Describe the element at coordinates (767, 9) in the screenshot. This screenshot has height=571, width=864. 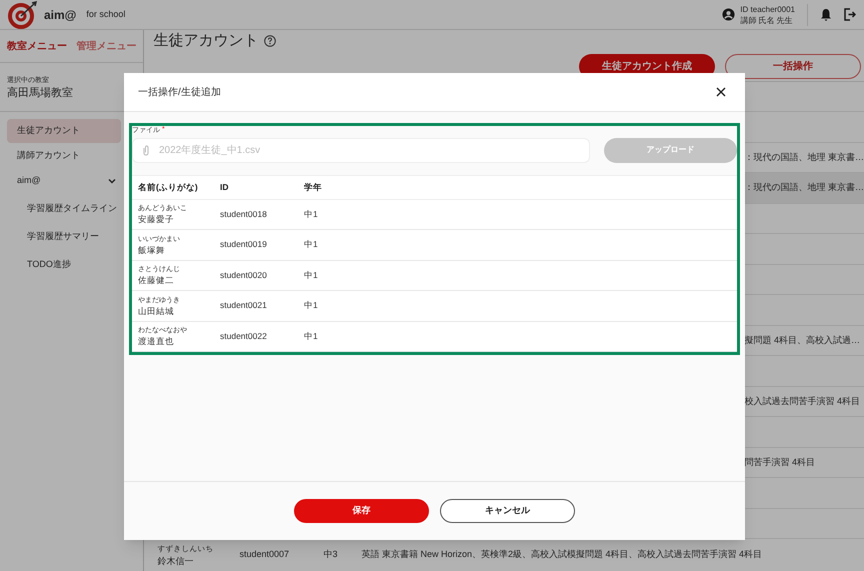
I see `user-id: ID teacher0001` at that location.